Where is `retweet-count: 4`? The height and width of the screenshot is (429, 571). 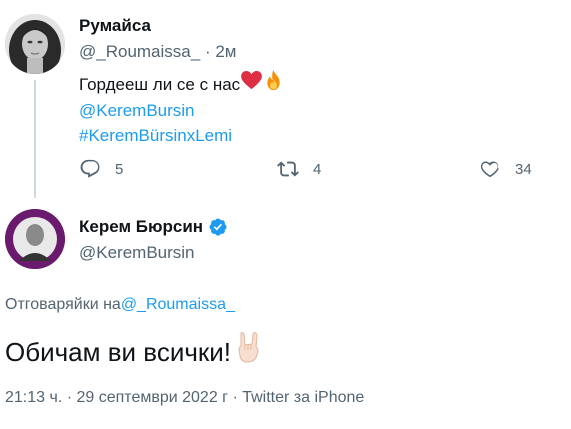
retweet-count: 4 is located at coordinates (317, 169).